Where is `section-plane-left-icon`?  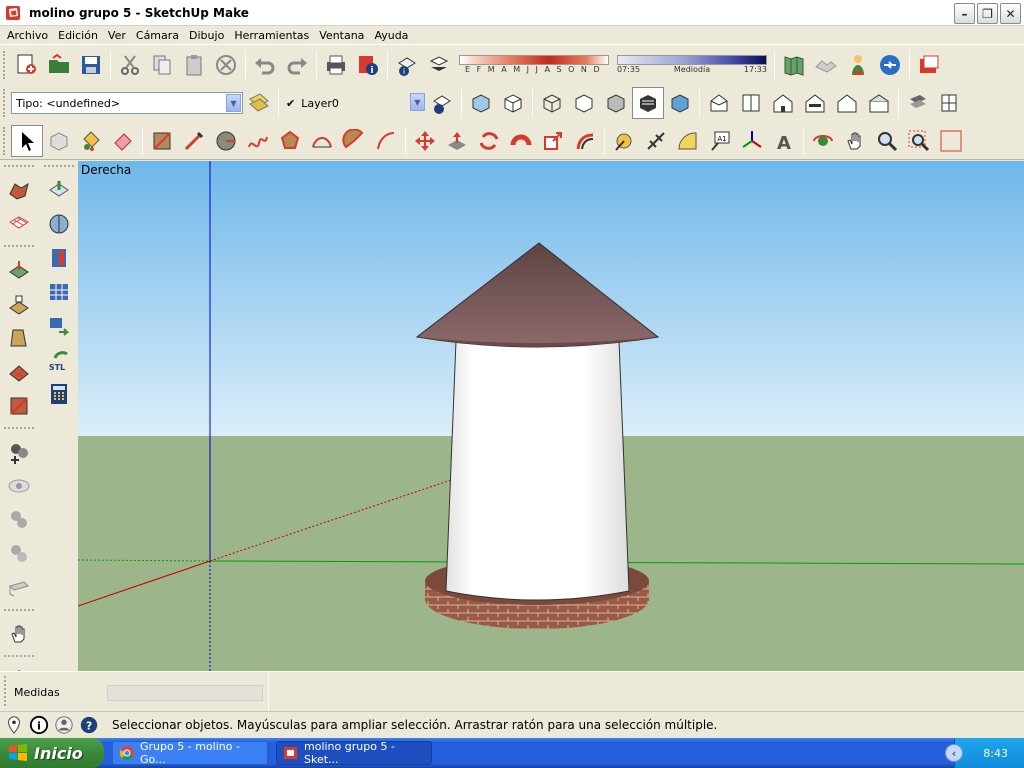 section-plane-left-icon is located at coordinates (19, 588).